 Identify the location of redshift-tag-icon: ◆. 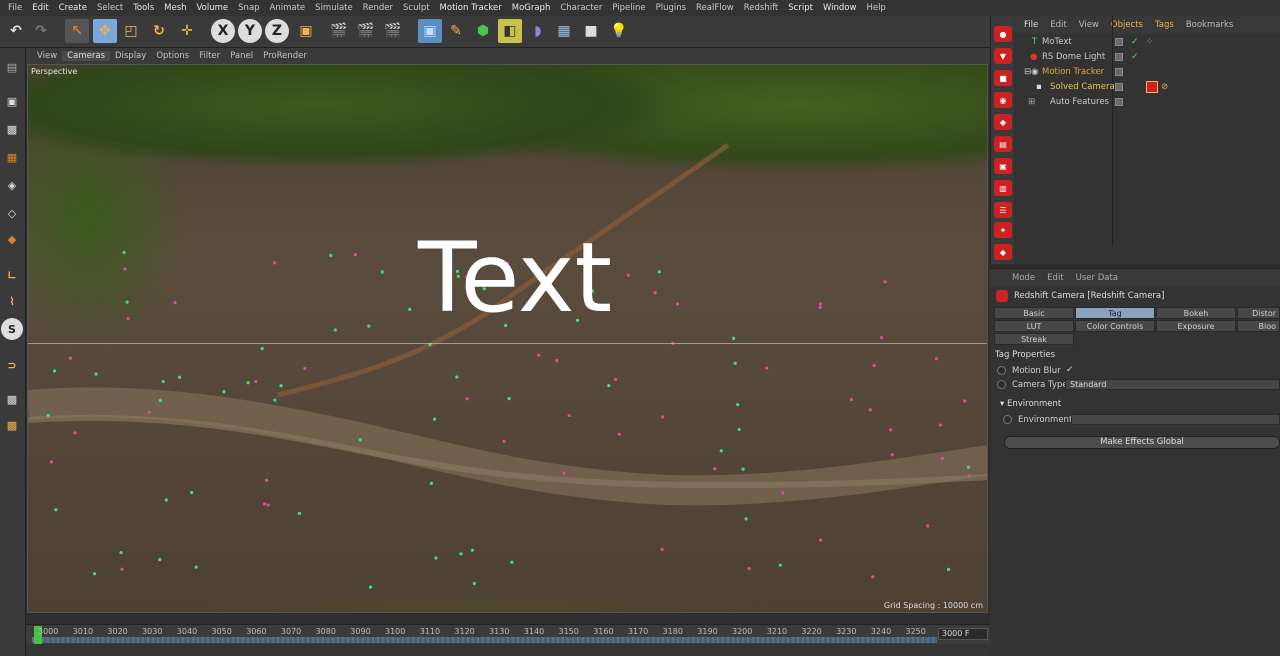
(1003, 252).